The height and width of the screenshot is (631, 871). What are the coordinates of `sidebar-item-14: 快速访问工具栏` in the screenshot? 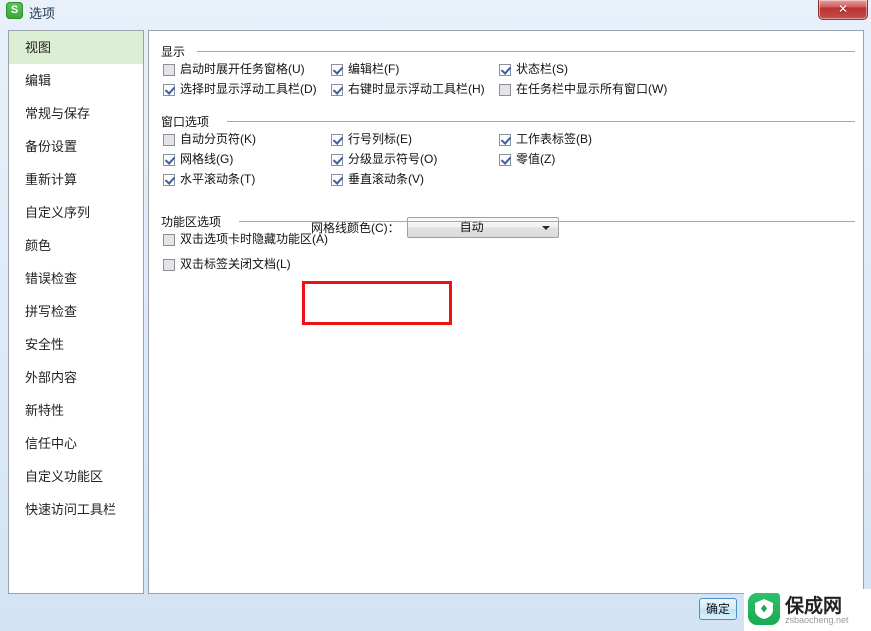 It's located at (76, 509).